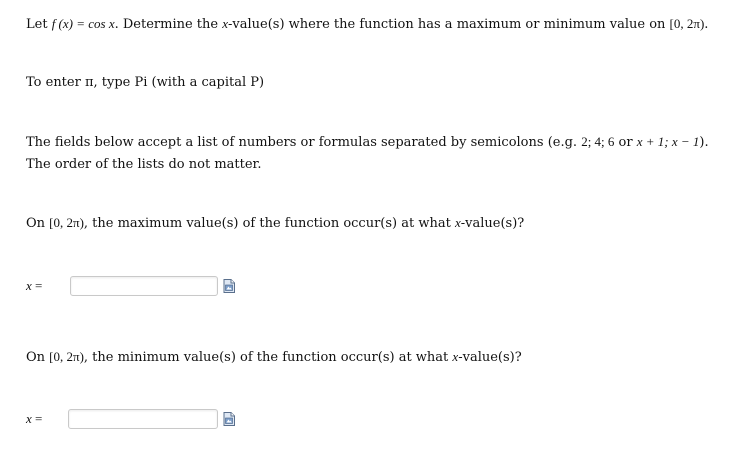  Describe the element at coordinates (144, 286) in the screenshot. I see `max-answer-input` at that location.